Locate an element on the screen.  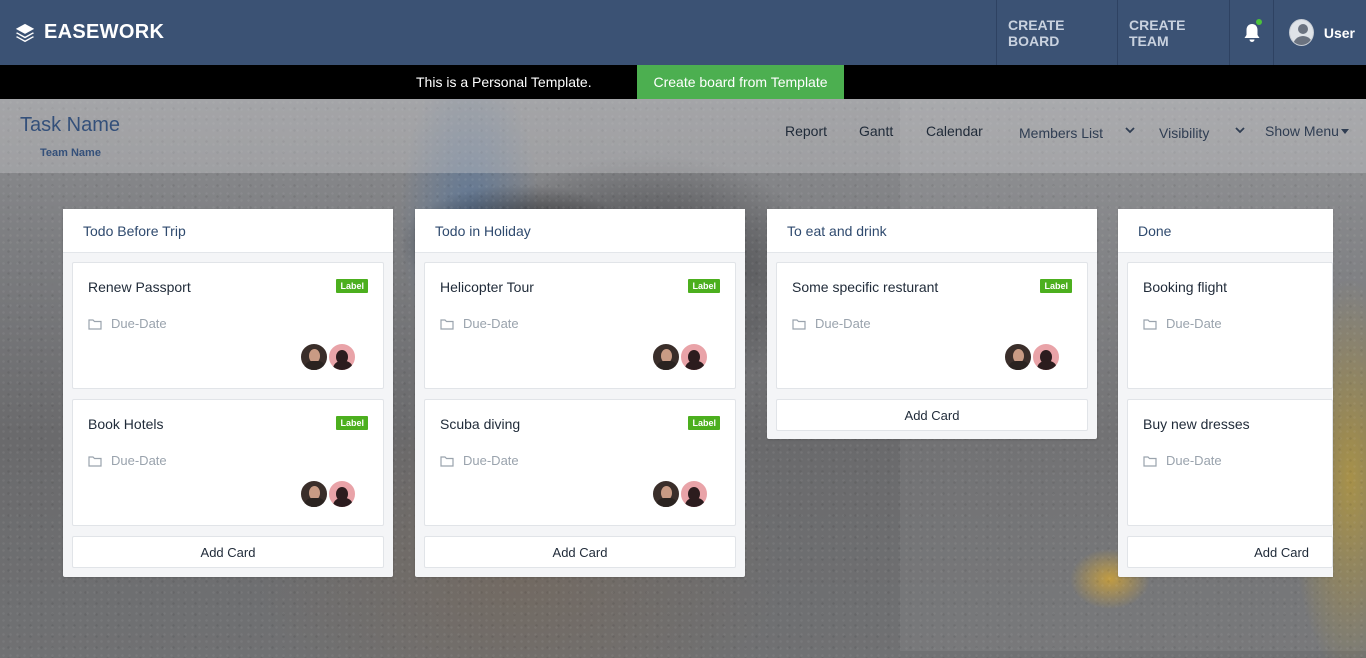
card-title: Renew Passport is located at coordinates (139, 287).